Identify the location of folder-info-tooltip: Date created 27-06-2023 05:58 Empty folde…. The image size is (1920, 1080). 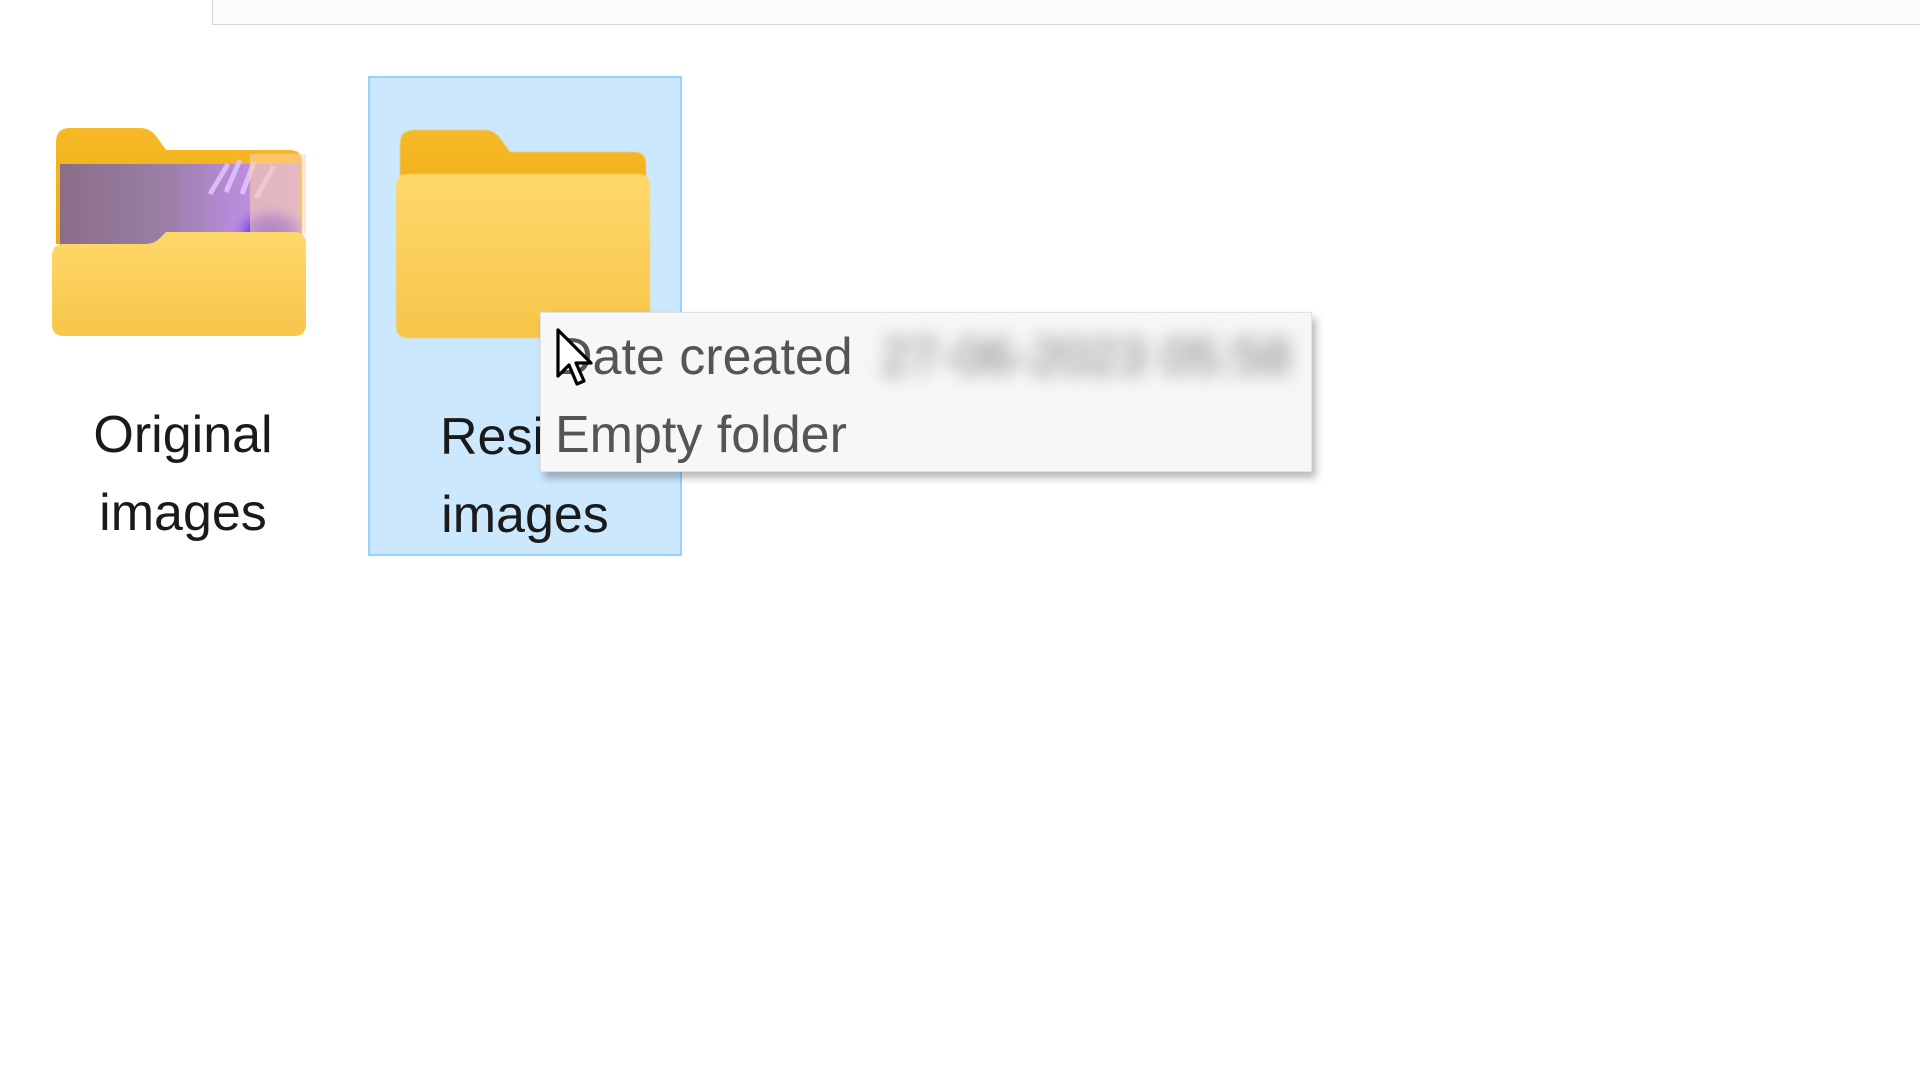
(926, 392).